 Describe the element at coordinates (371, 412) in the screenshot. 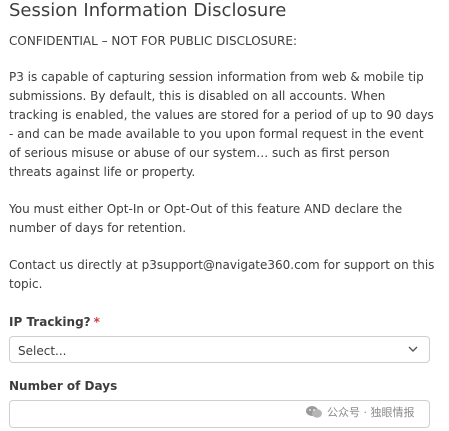

I see `watermark-text: 公众号 · 独眼情报` at that location.